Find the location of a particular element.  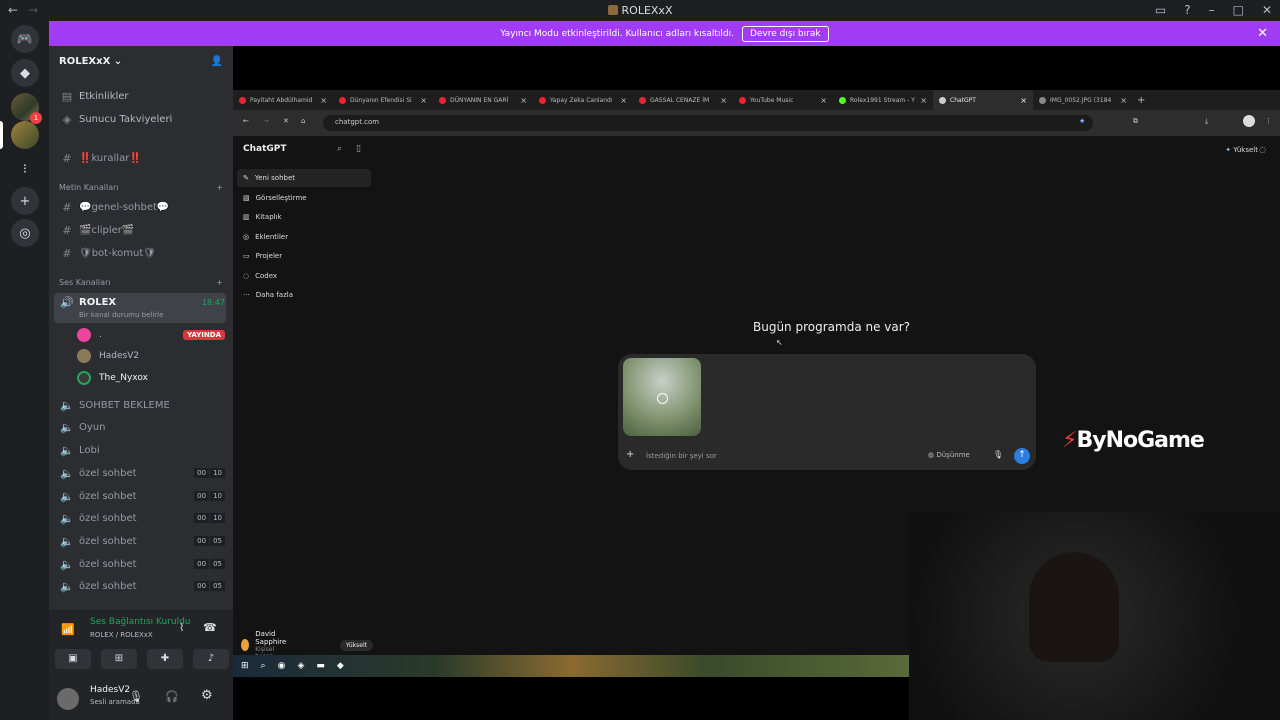

tab: GASSAL CENAZE İM × is located at coordinates (683, 100).